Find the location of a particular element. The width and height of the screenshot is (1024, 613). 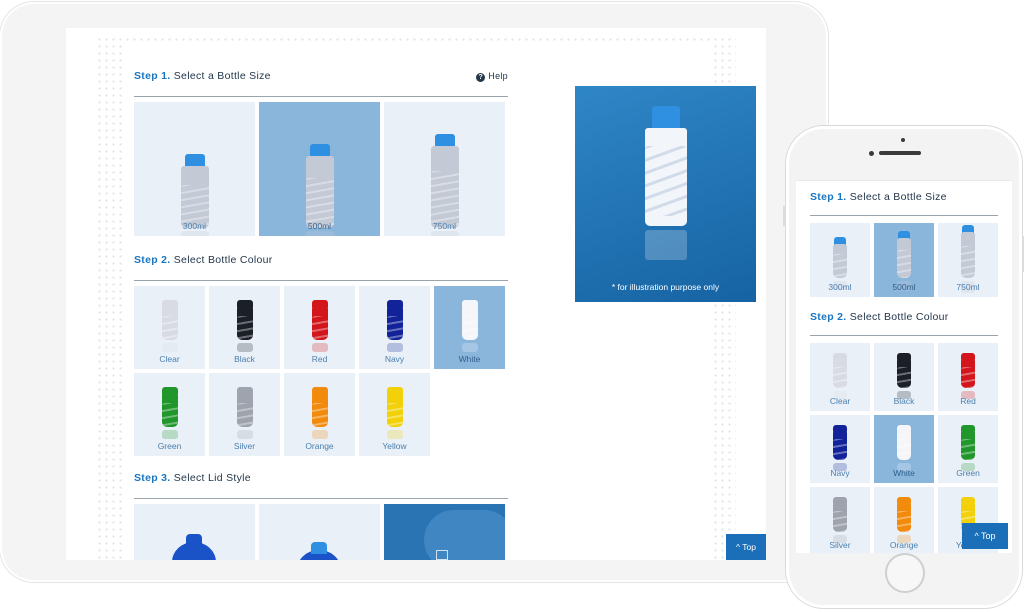

phone-colour-option-navy: Navy is located at coordinates (840, 449).